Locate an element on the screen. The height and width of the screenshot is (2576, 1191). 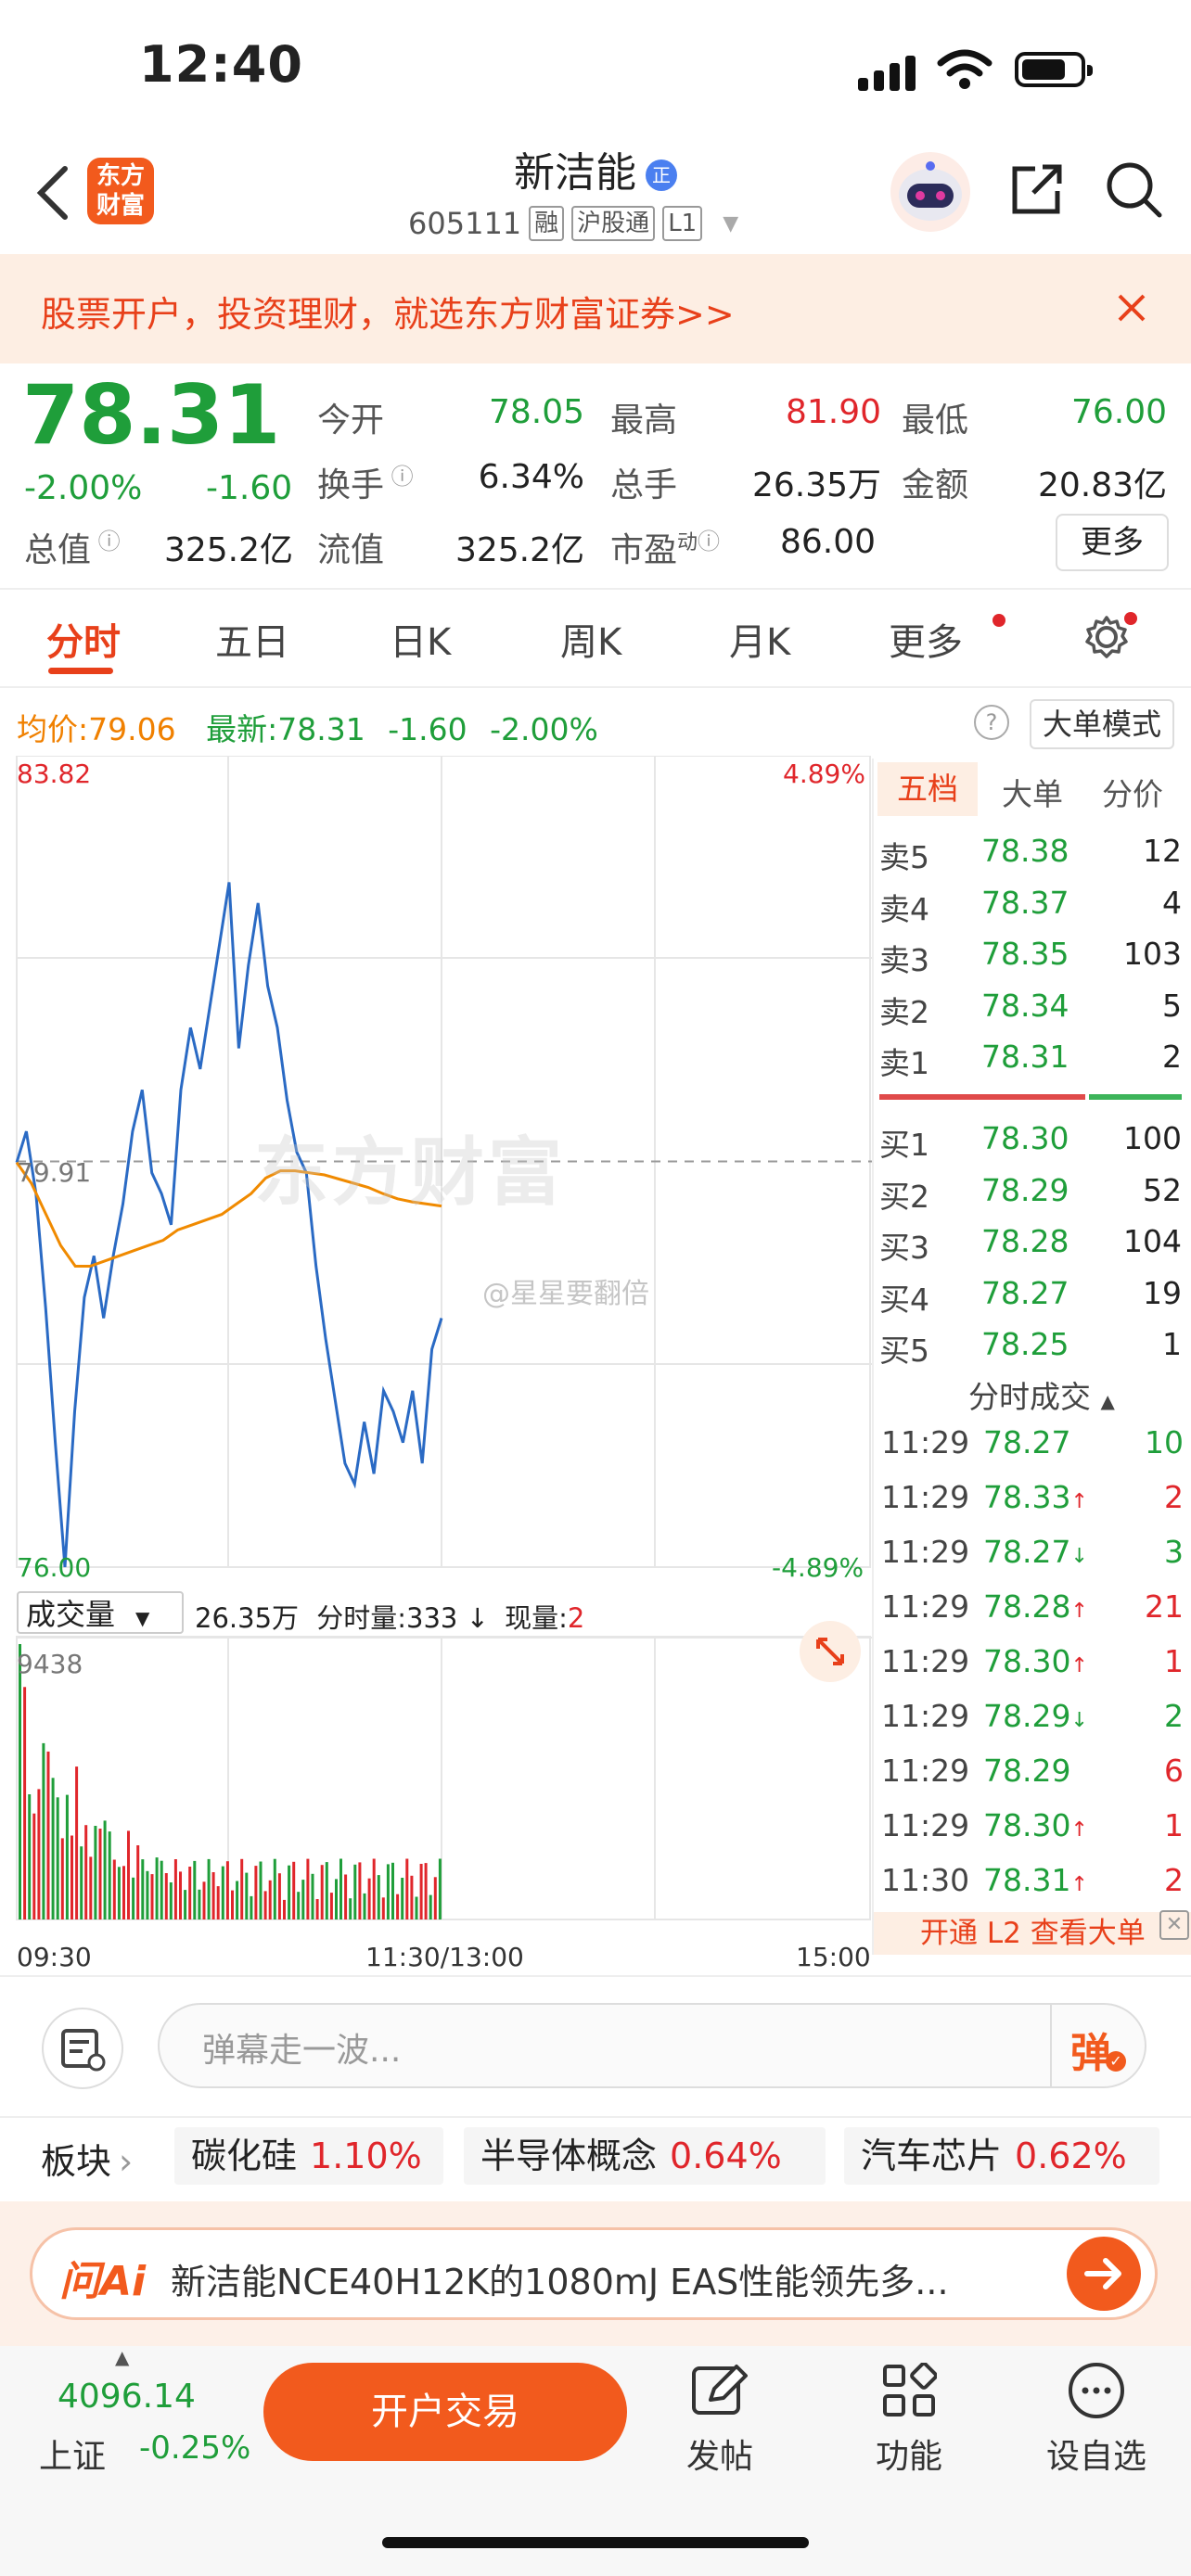
sector-chip: 汽车芯片 0.62% is located at coordinates (1001, 2156).